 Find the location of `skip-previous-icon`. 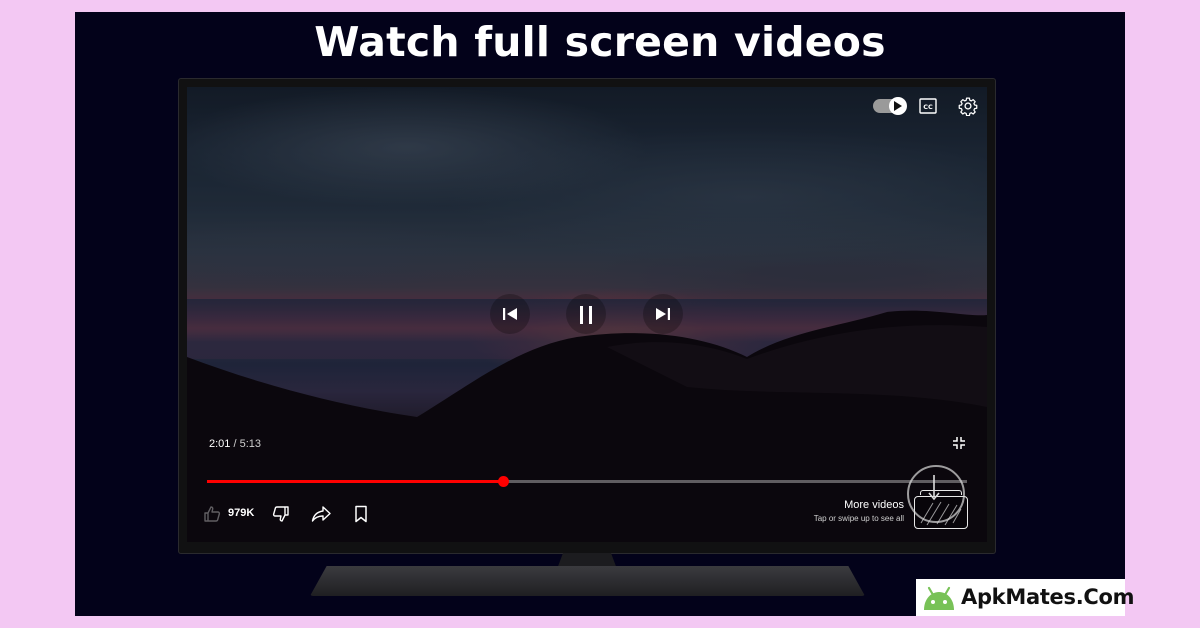

skip-previous-icon is located at coordinates (510, 314).